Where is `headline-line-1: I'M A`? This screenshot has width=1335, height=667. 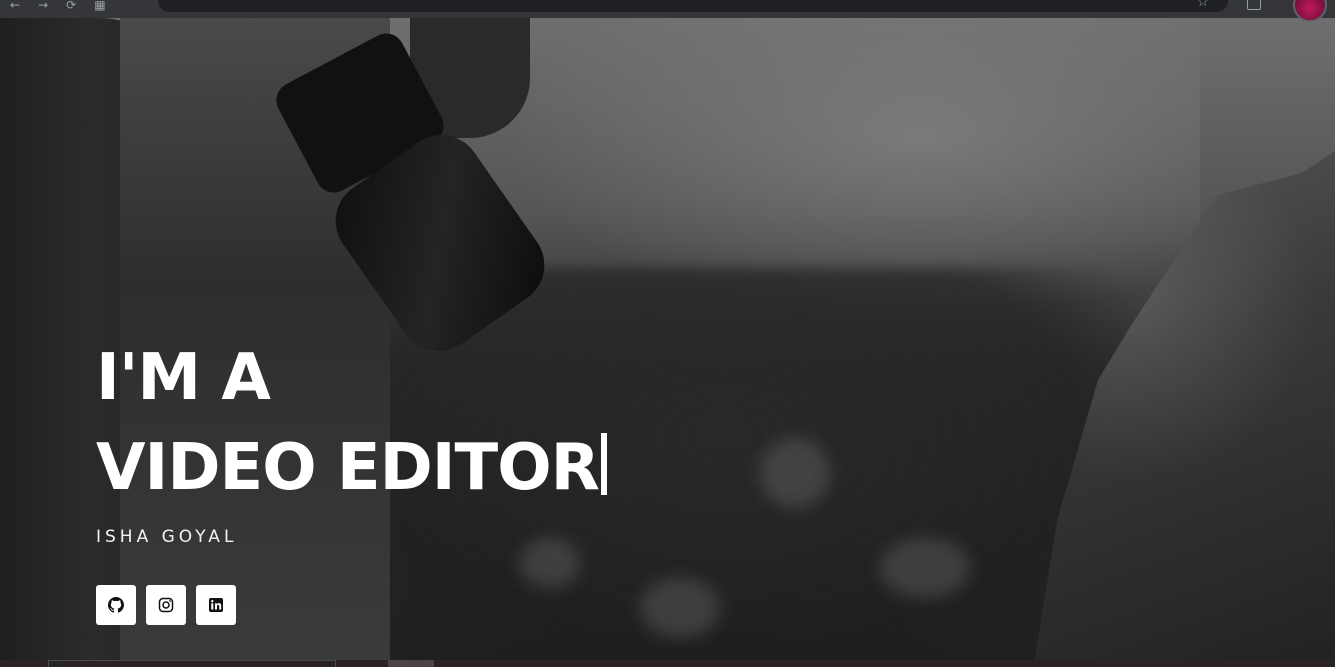
headline-line-1: I'M A is located at coordinates (183, 378).